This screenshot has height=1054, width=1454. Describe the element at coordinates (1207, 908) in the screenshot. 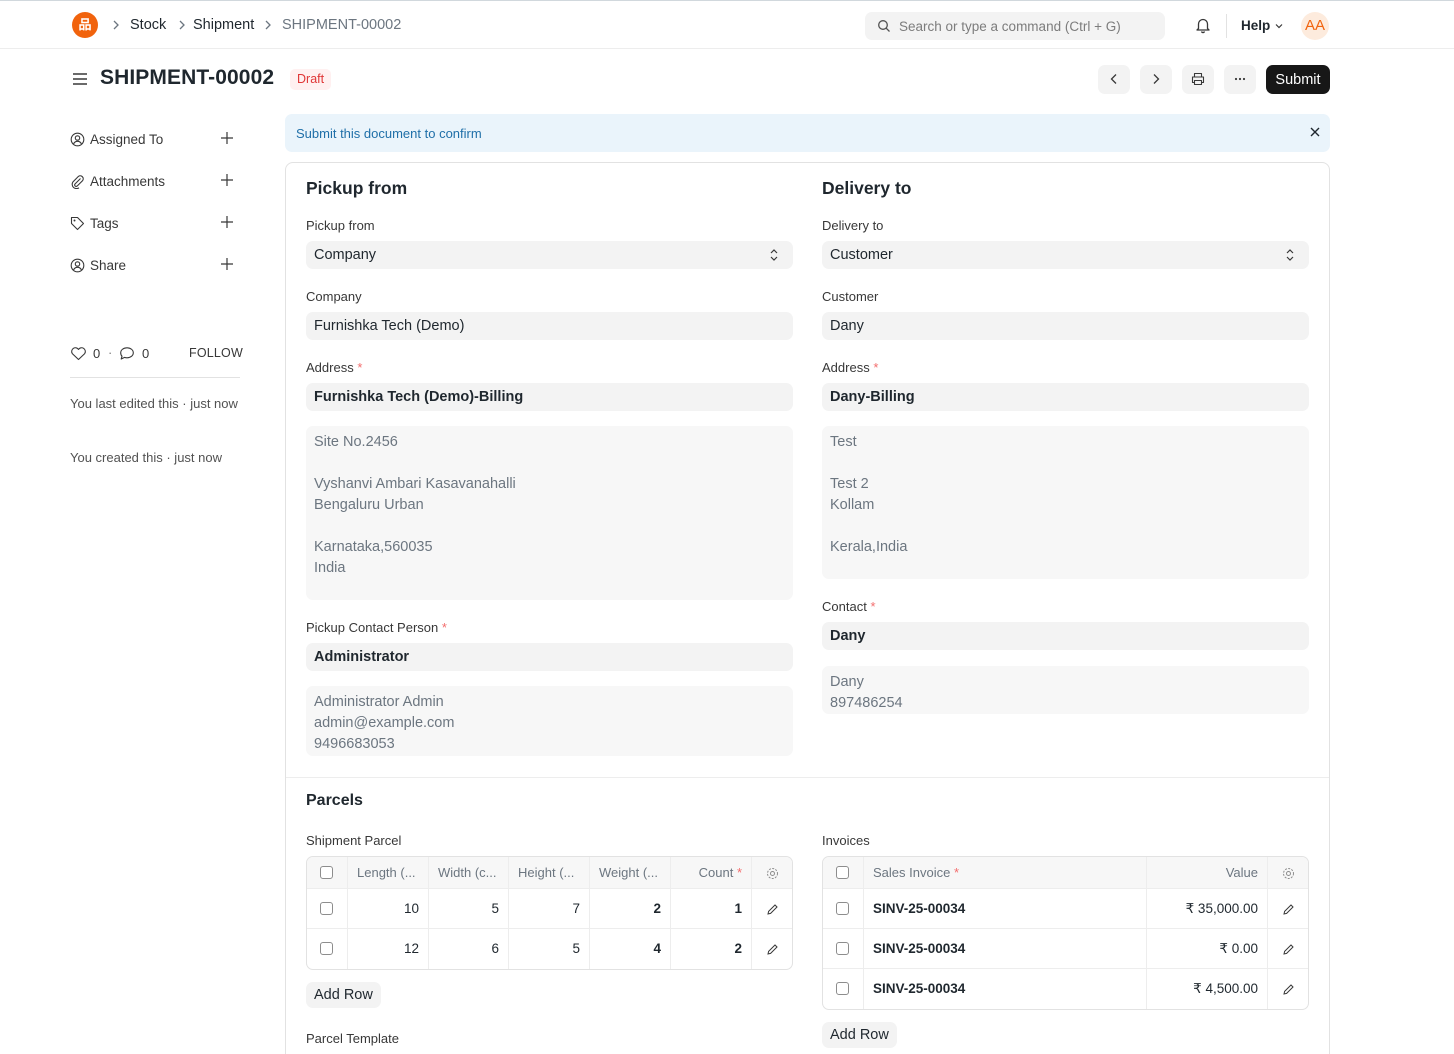

I see `cell-value: ₹ 35,000.00` at that location.